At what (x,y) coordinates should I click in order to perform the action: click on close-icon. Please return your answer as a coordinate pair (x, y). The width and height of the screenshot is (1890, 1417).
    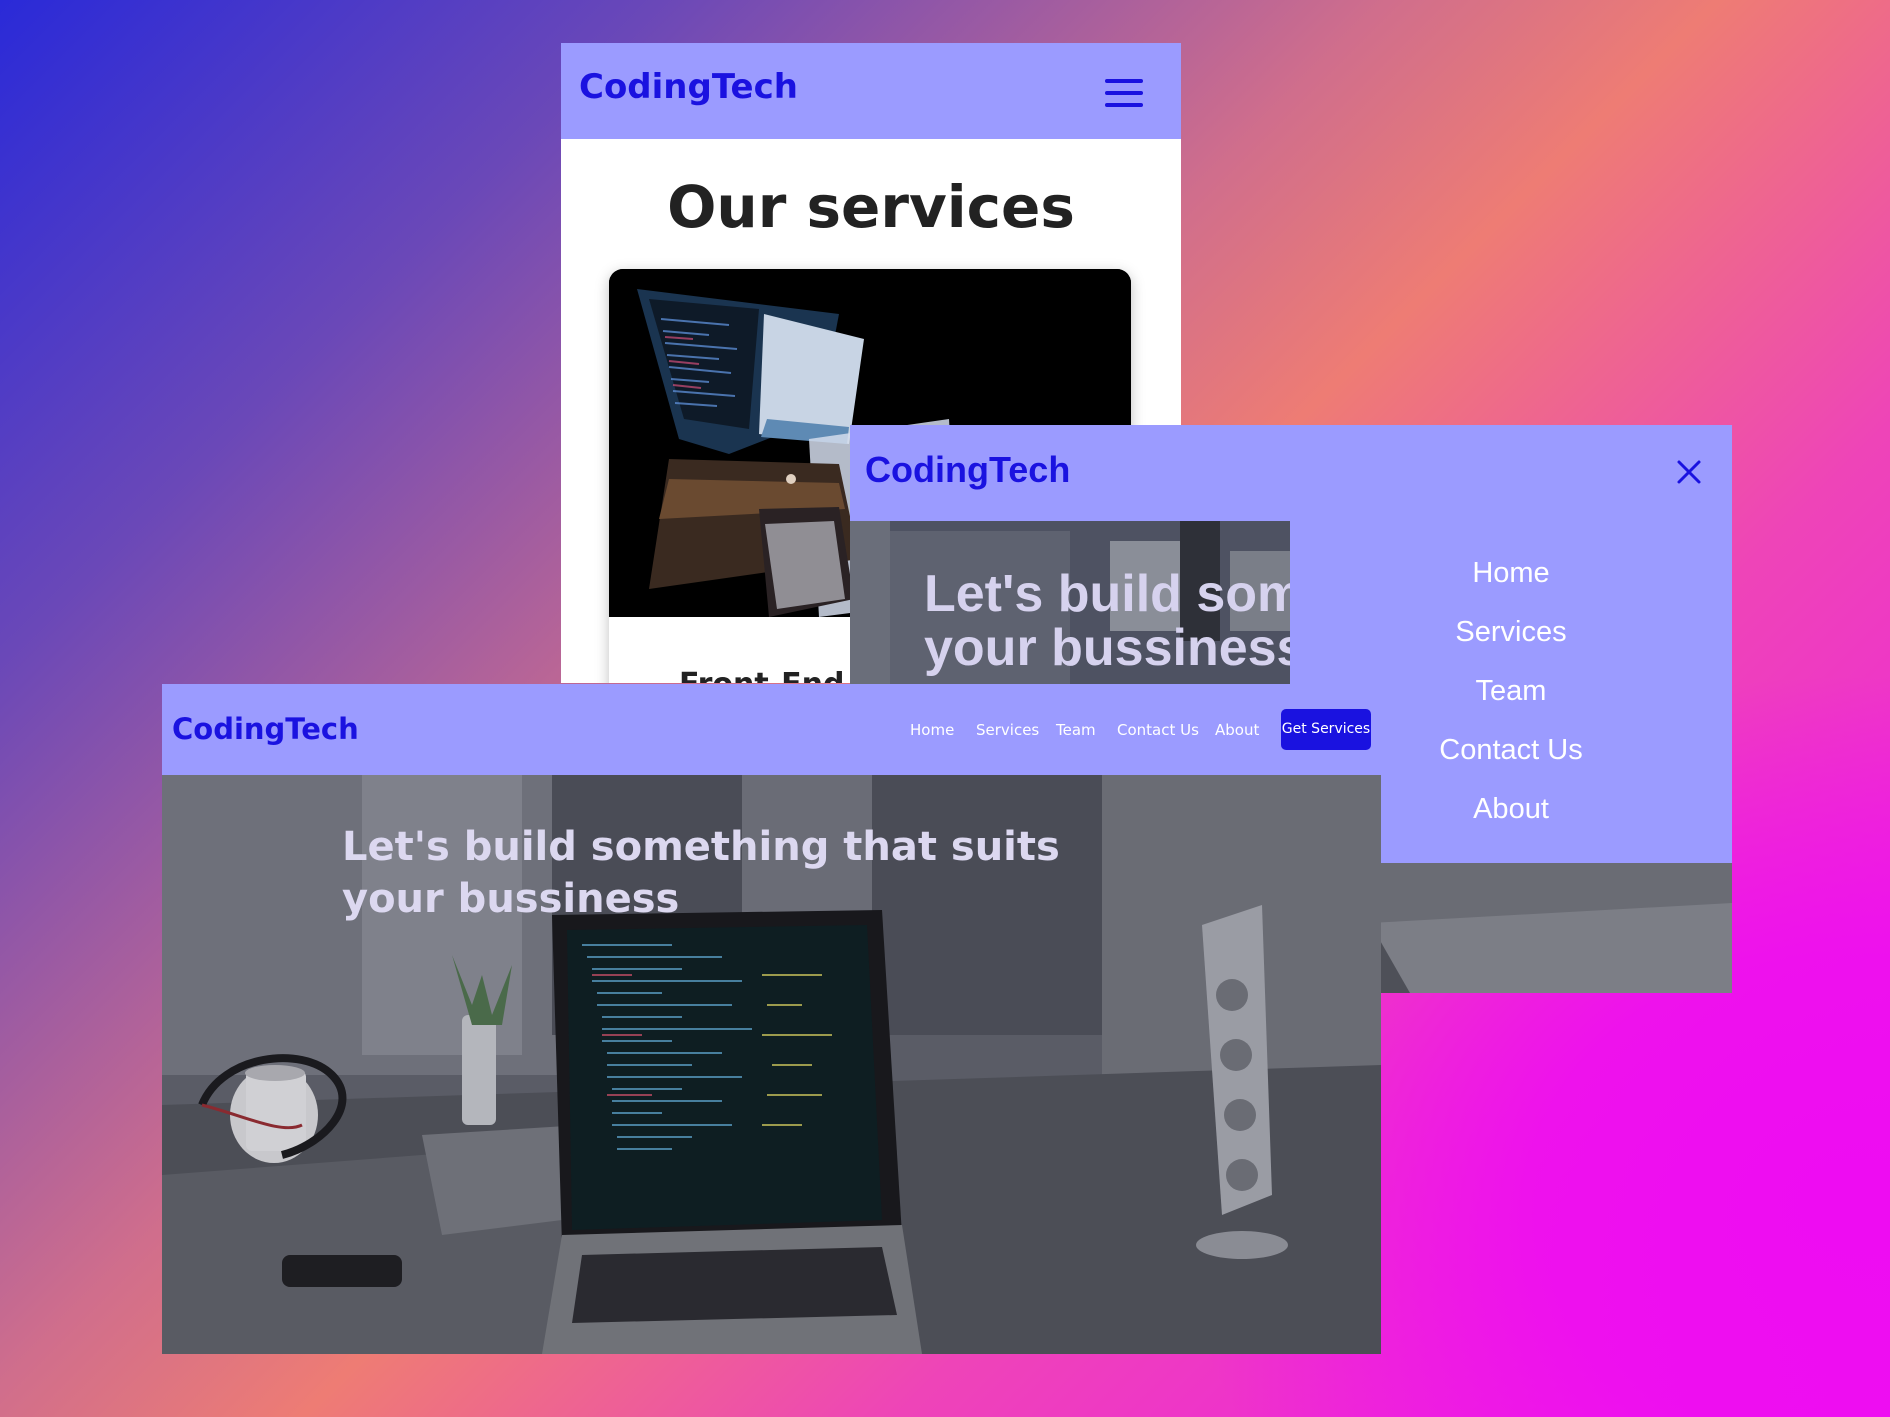
    Looking at the image, I should click on (1689, 472).